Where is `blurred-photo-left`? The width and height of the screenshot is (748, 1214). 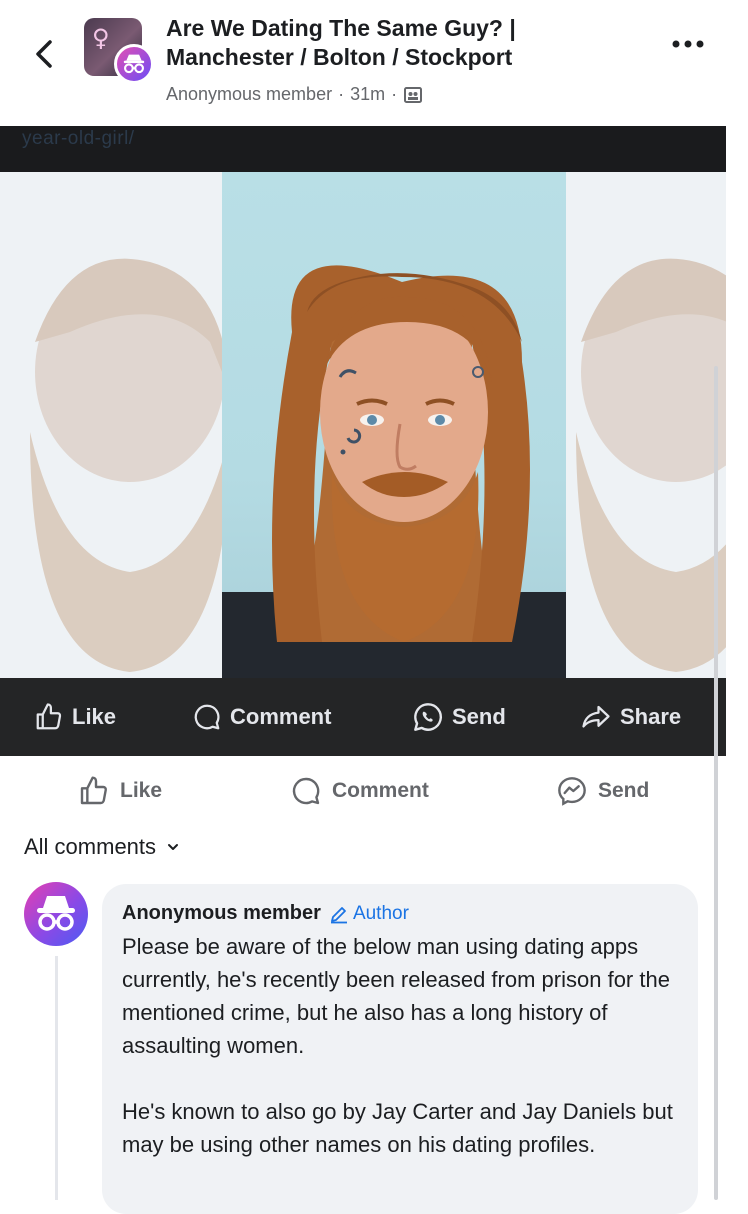
blurred-photo-left is located at coordinates (130, 465).